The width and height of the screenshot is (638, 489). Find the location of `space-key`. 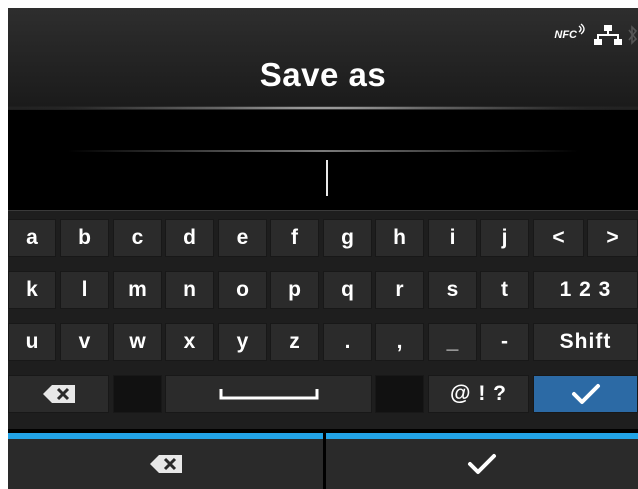

space-key is located at coordinates (268, 394).